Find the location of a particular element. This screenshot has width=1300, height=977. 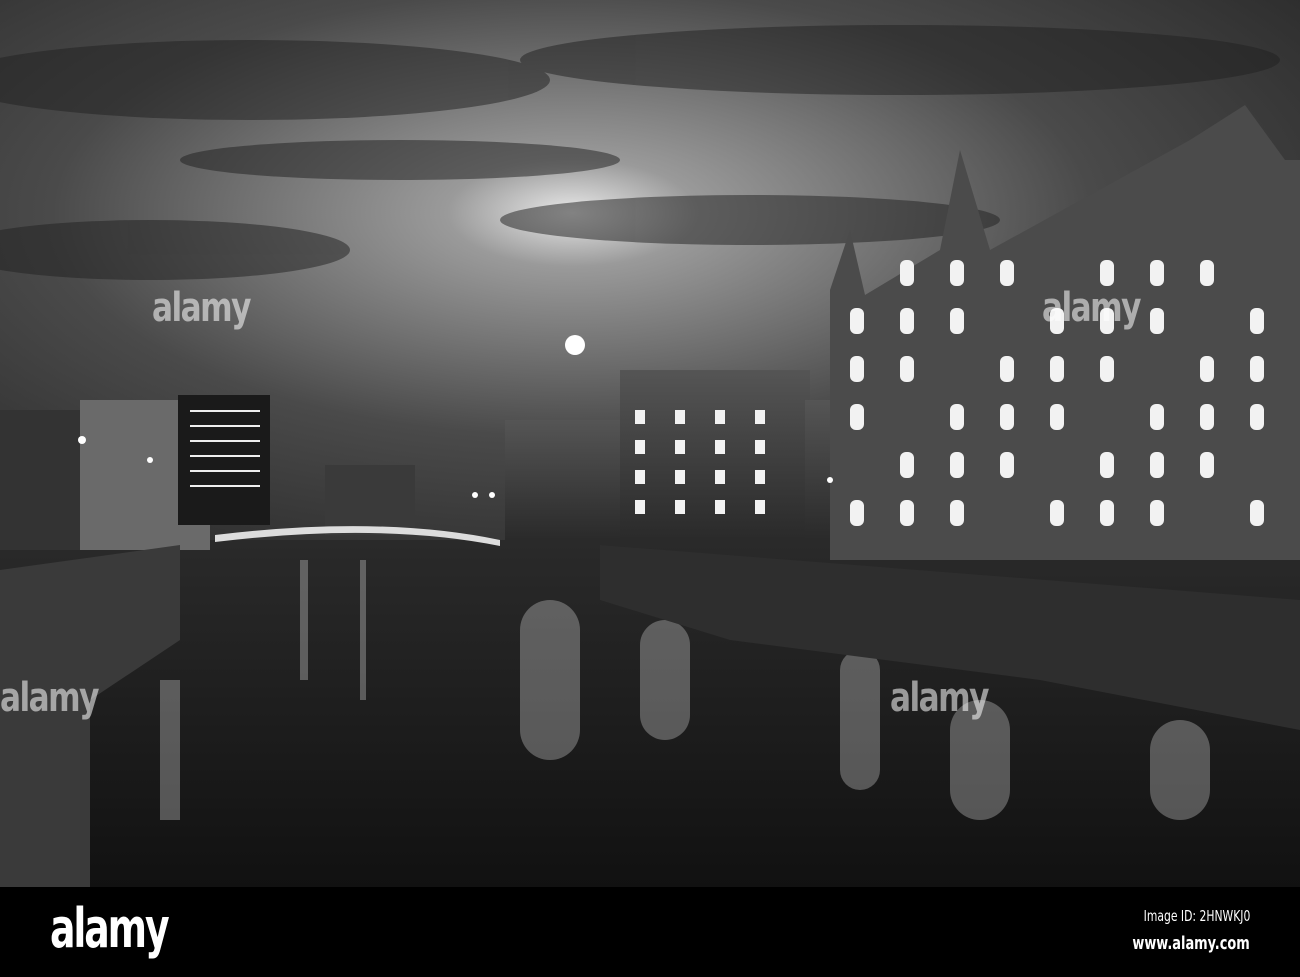

moon is located at coordinates (575, 345).